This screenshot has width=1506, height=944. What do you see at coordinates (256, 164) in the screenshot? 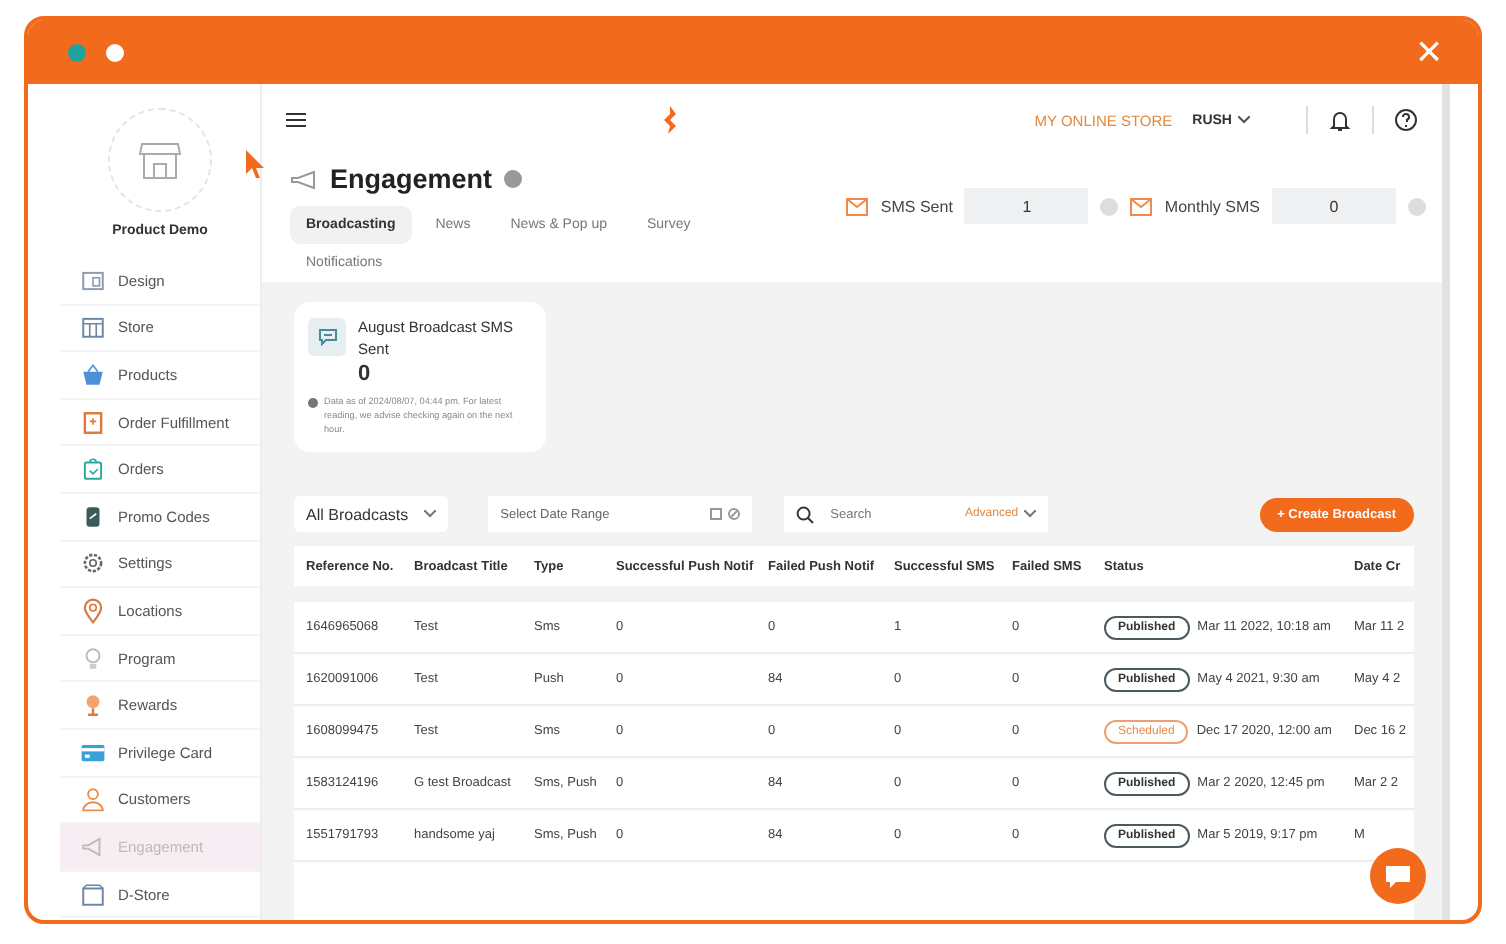
I see `cursor-icon` at bounding box center [256, 164].